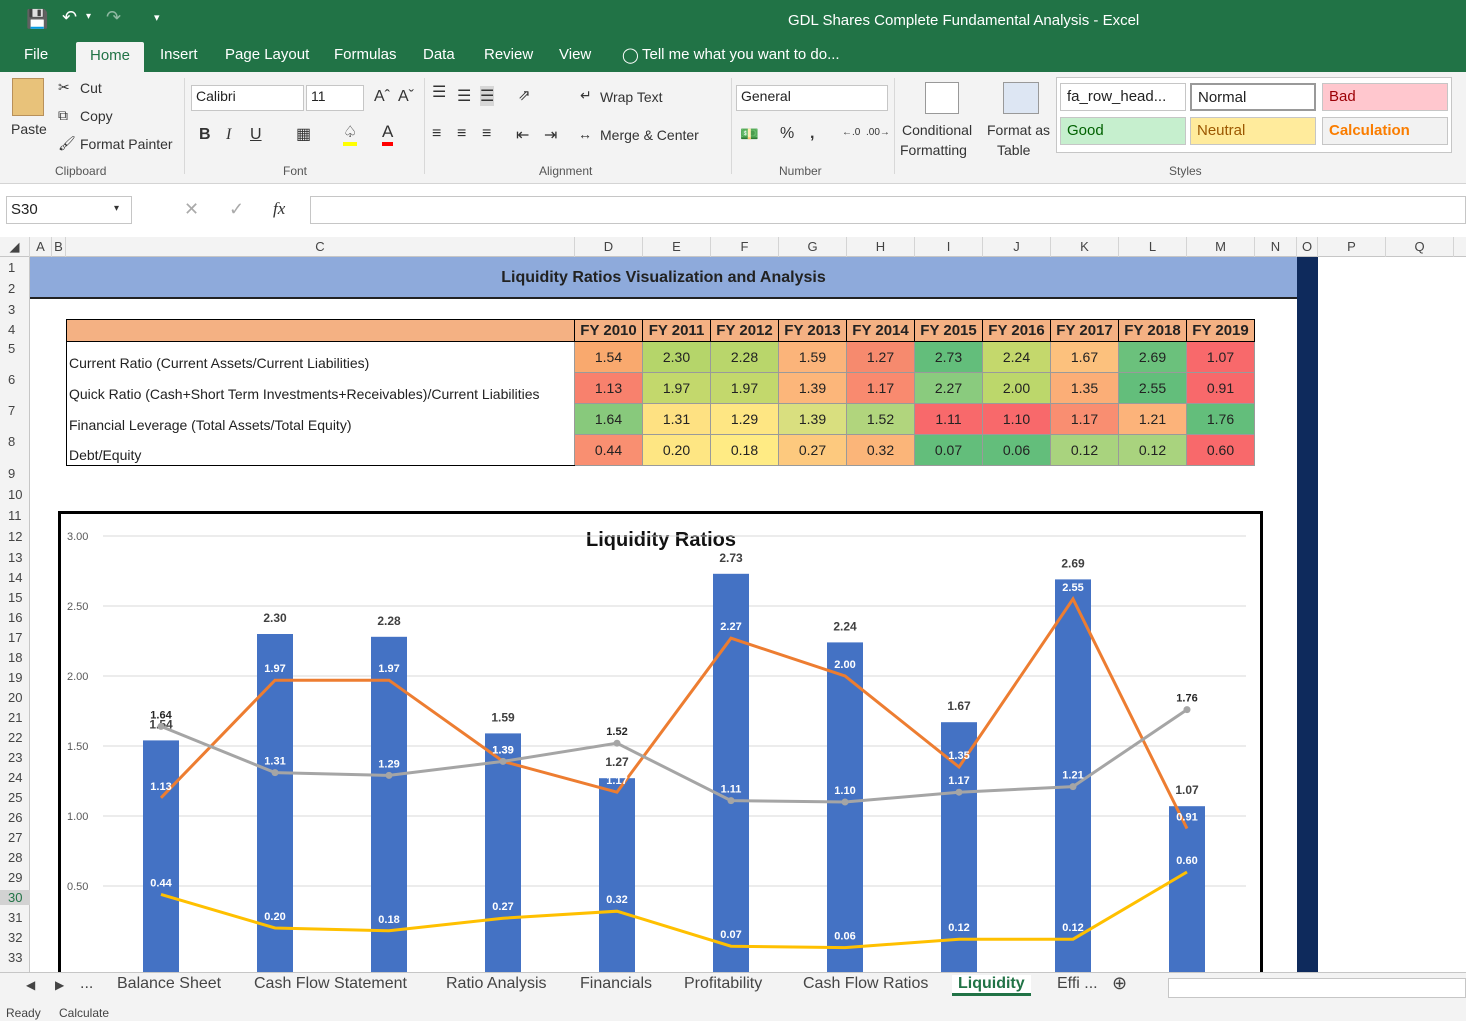 This screenshot has height=1021, width=1466. Describe the element at coordinates (126, 144) in the screenshot. I see `format-painter-button: Format Painter` at that location.